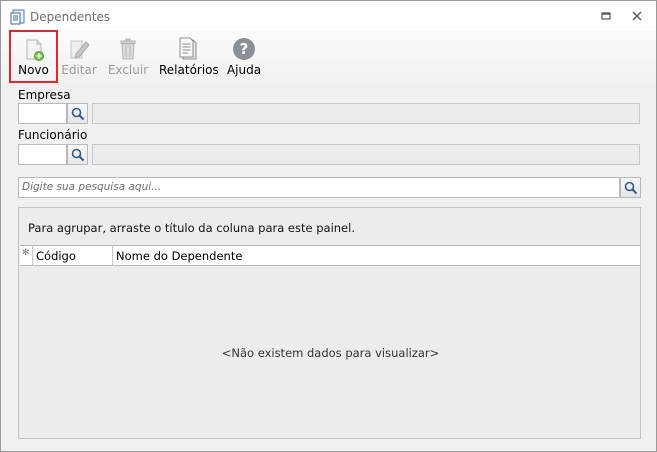  Describe the element at coordinates (637, 16) in the screenshot. I see `close-window-icon` at that location.